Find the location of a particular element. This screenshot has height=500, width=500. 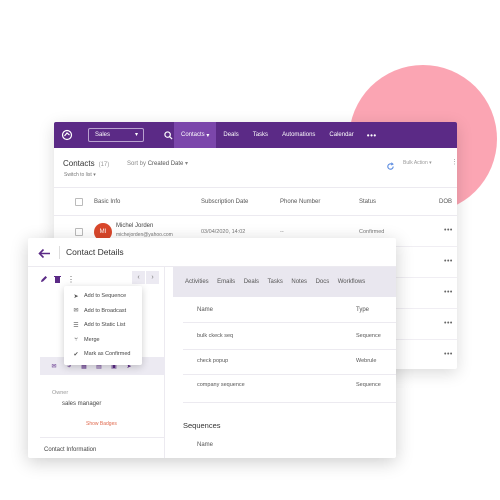

contact-details-header: Contact Details is located at coordinates (212, 252).